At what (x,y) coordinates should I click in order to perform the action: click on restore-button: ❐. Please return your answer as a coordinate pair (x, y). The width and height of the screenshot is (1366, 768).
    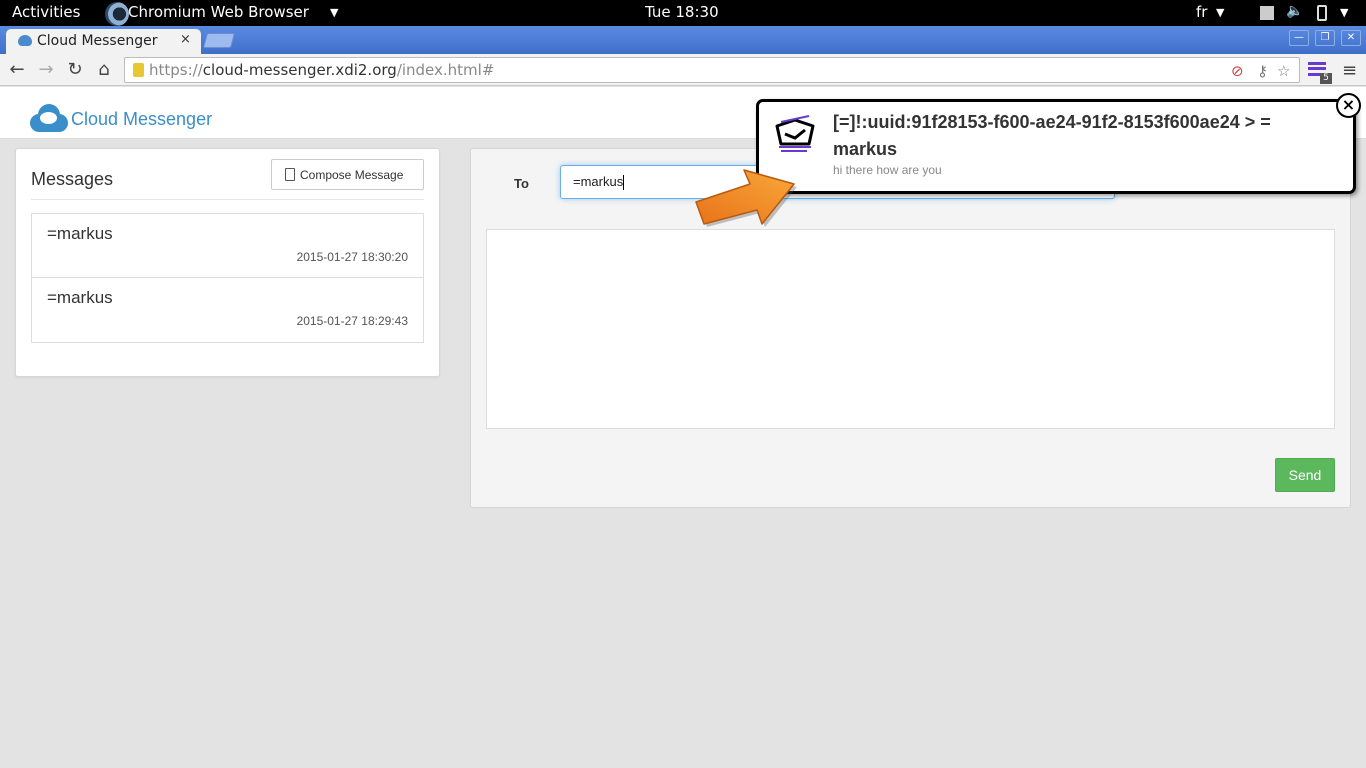
    Looking at the image, I should click on (1325, 38).